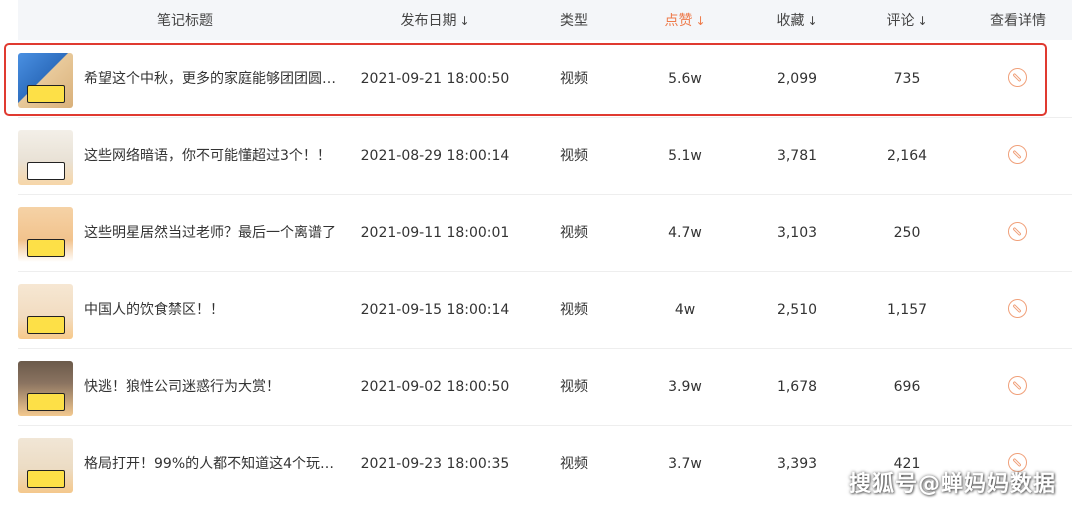  What do you see at coordinates (797, 156) in the screenshot?
I see `favorites-count: 3,781` at bounding box center [797, 156].